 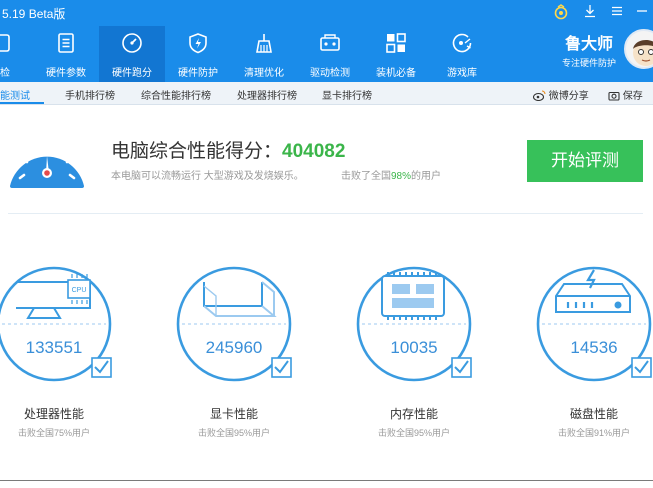 I want to click on brand: 鲁大师 专注硬件防护, so click(x=589, y=49).